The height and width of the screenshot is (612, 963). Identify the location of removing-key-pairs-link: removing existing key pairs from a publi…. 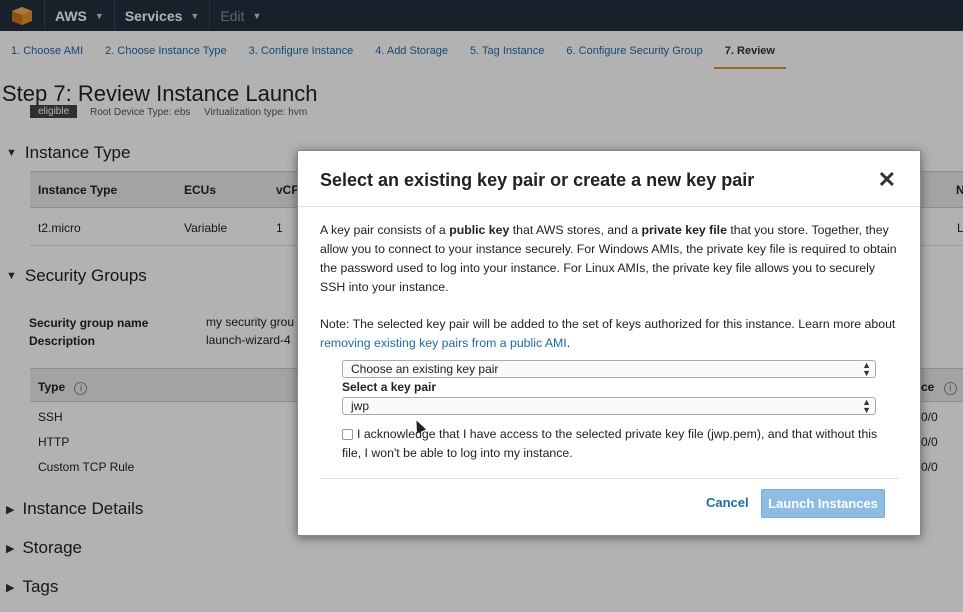
(443, 343).